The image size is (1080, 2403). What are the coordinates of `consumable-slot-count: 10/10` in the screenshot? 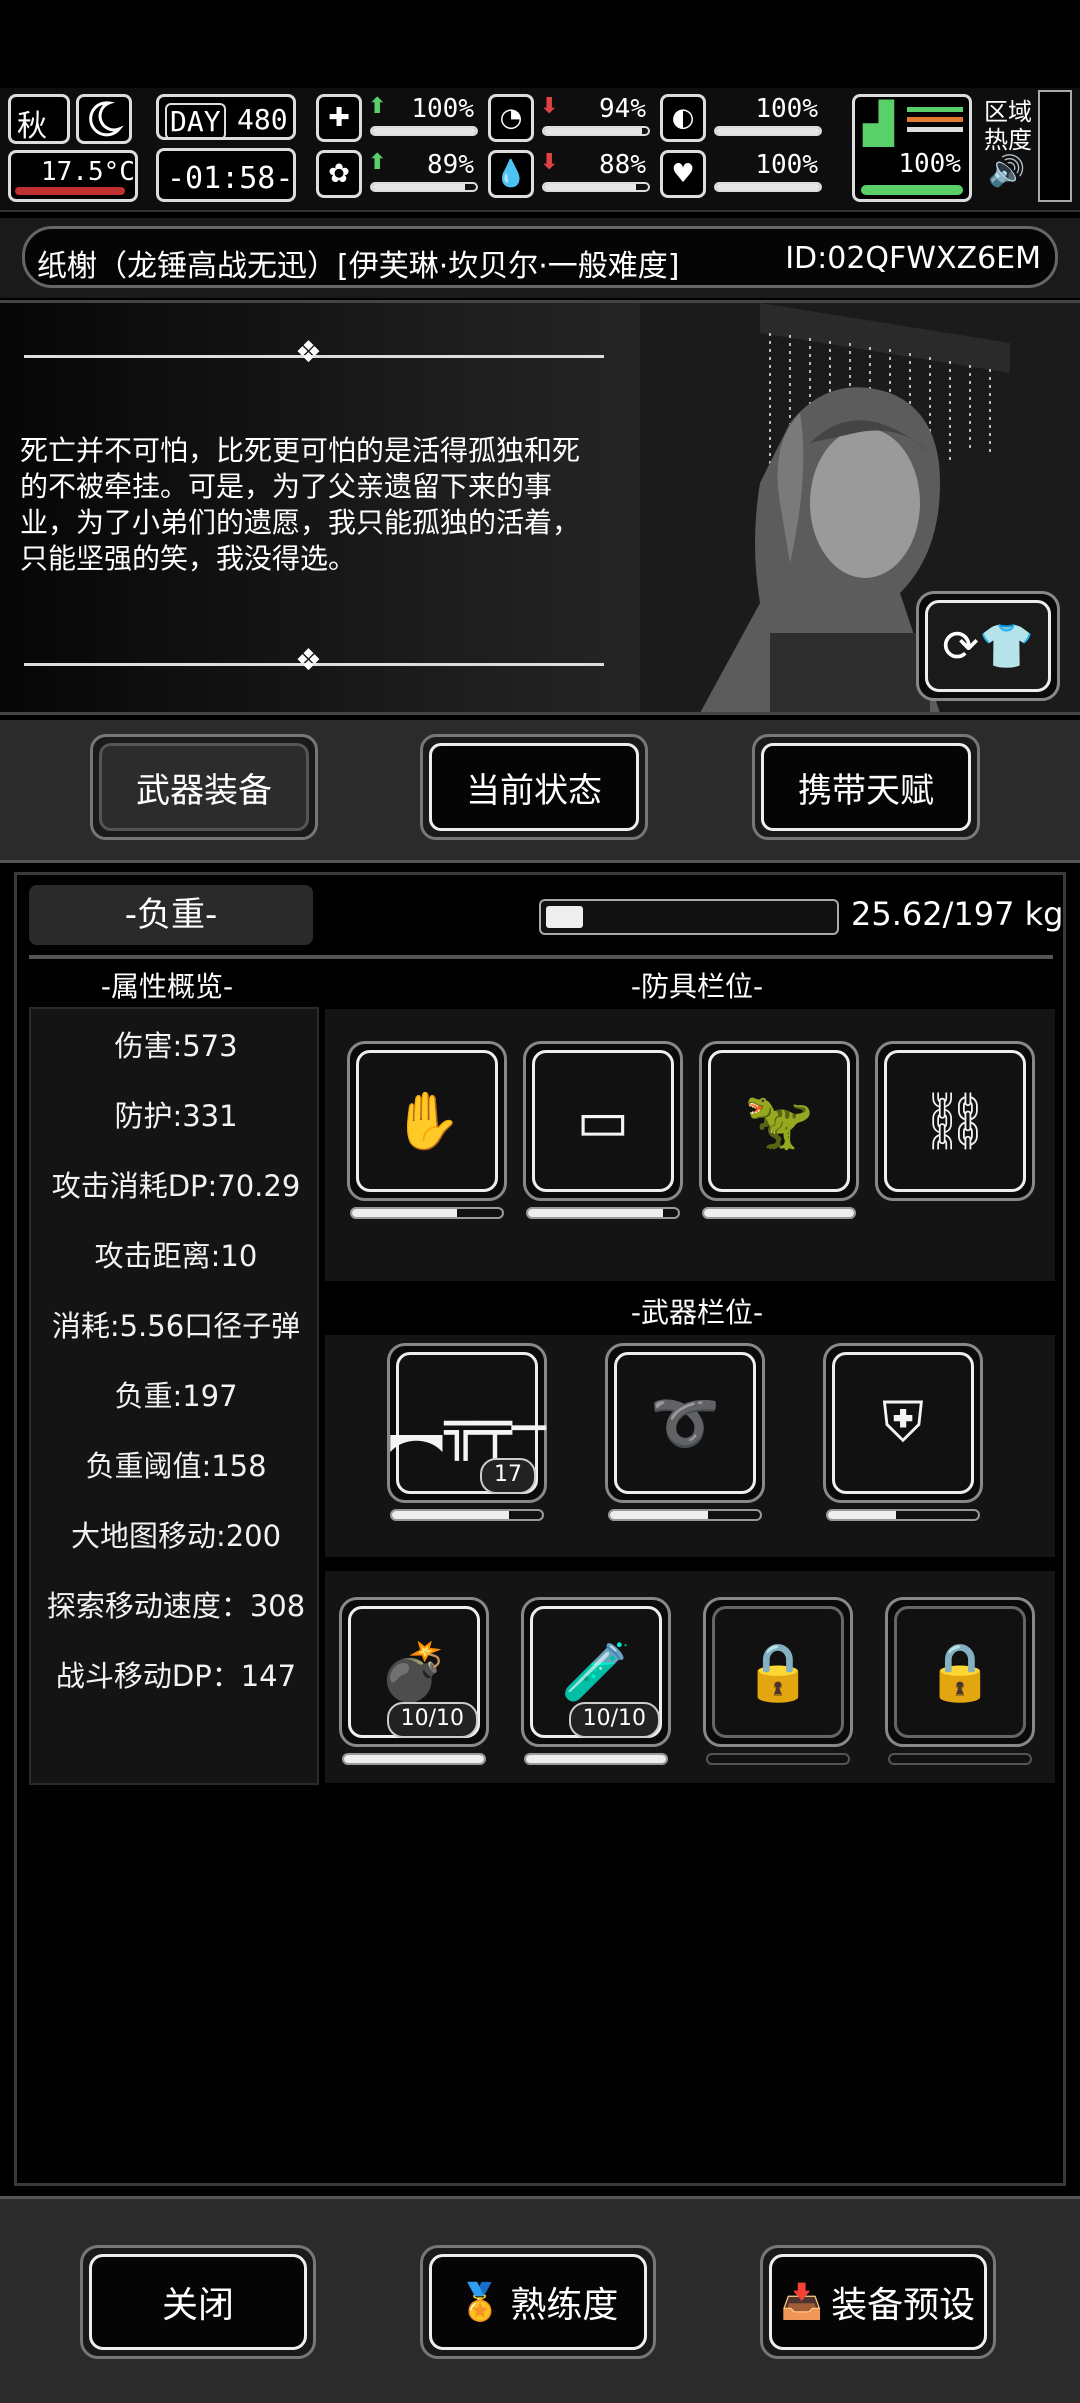 It's located at (432, 1720).